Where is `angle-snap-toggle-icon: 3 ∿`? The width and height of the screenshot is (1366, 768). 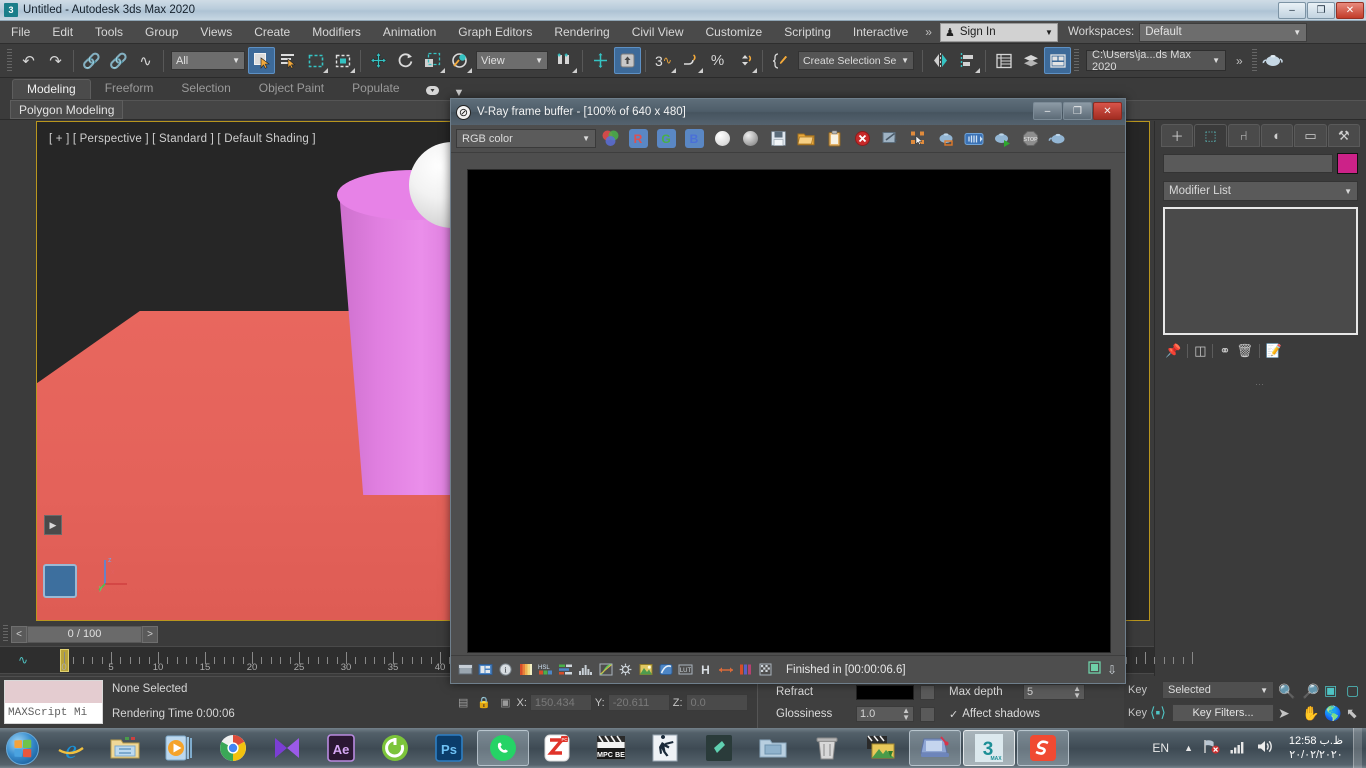
angle-snap-toggle-icon: 3 ∿ is located at coordinates (663, 60).